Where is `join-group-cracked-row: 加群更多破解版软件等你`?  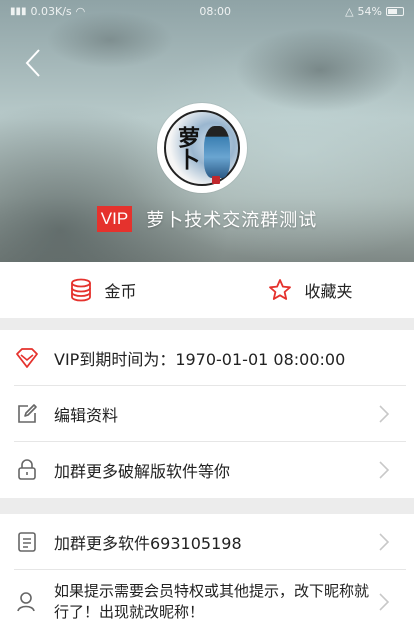
join-group-cracked-row: 加群更多破解版软件等你 is located at coordinates (207, 470).